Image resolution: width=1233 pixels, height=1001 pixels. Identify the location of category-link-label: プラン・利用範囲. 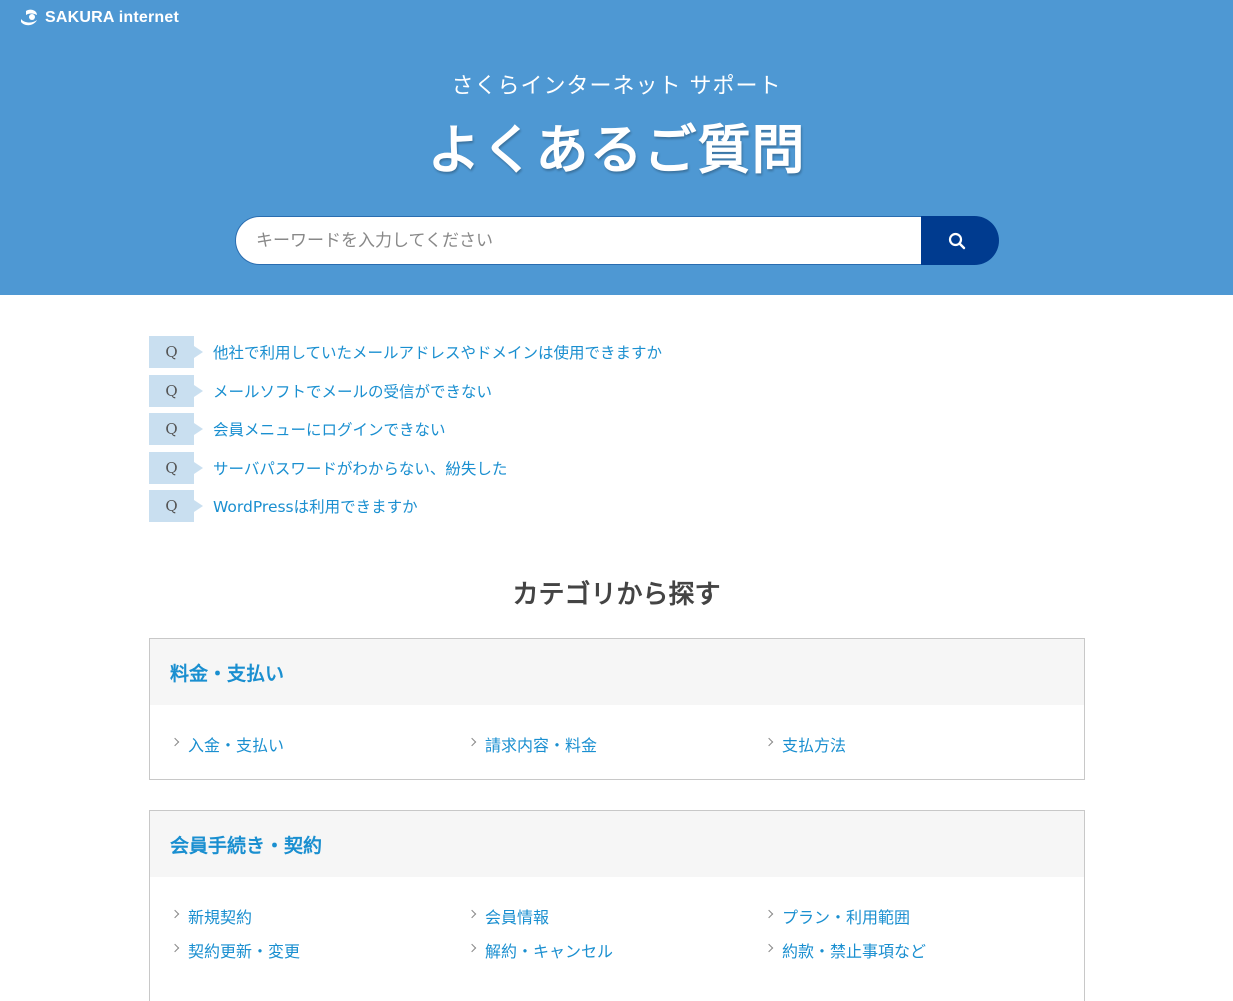
(846, 917).